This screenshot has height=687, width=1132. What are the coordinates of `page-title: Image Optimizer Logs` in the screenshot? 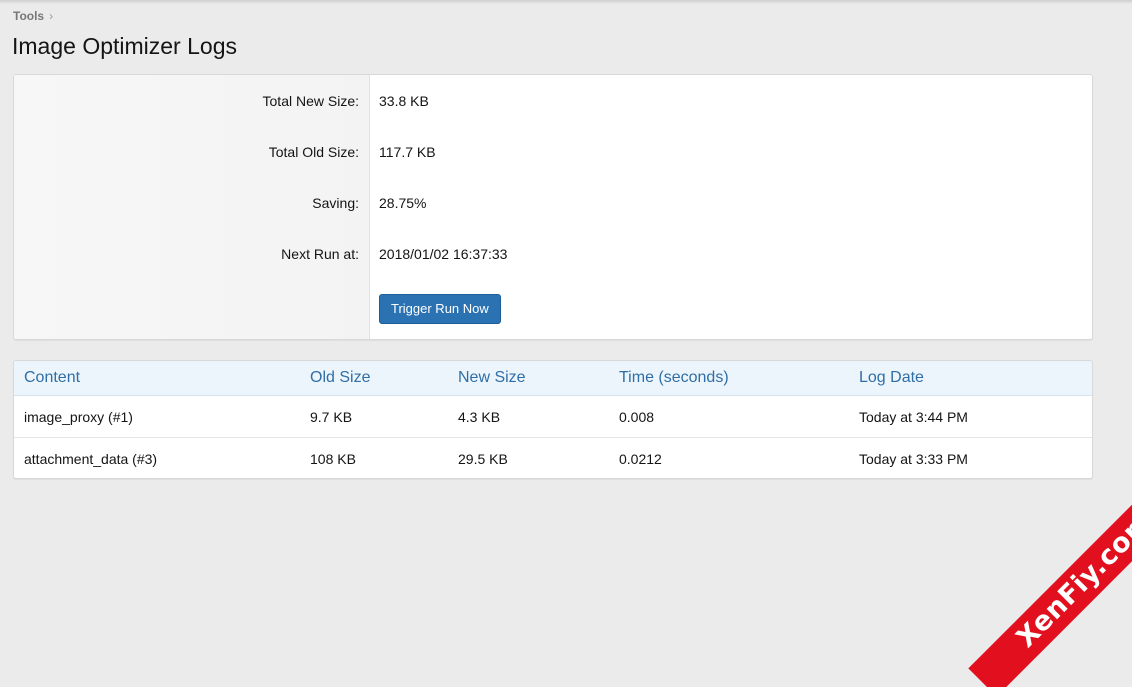 It's located at (124, 46).